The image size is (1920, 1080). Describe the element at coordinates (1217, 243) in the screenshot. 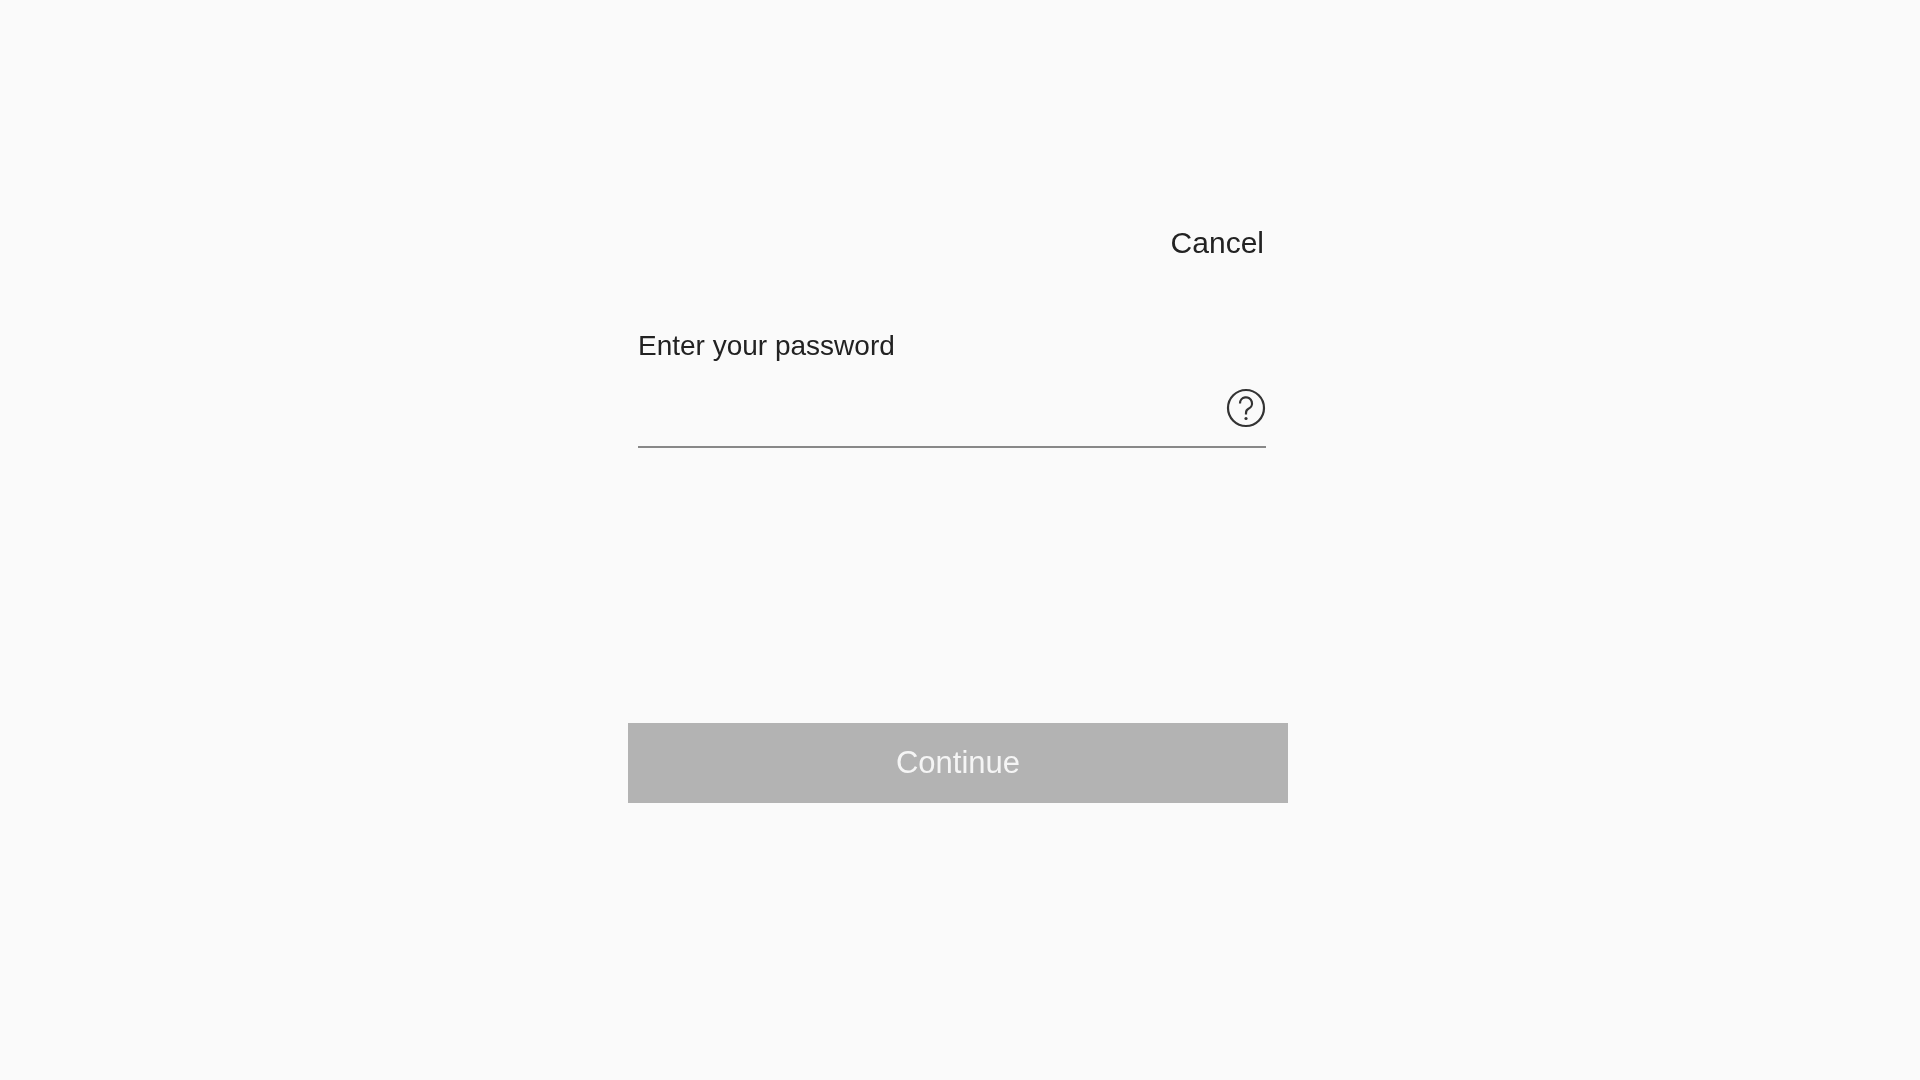

I see `cancel-button: Cancel` at that location.